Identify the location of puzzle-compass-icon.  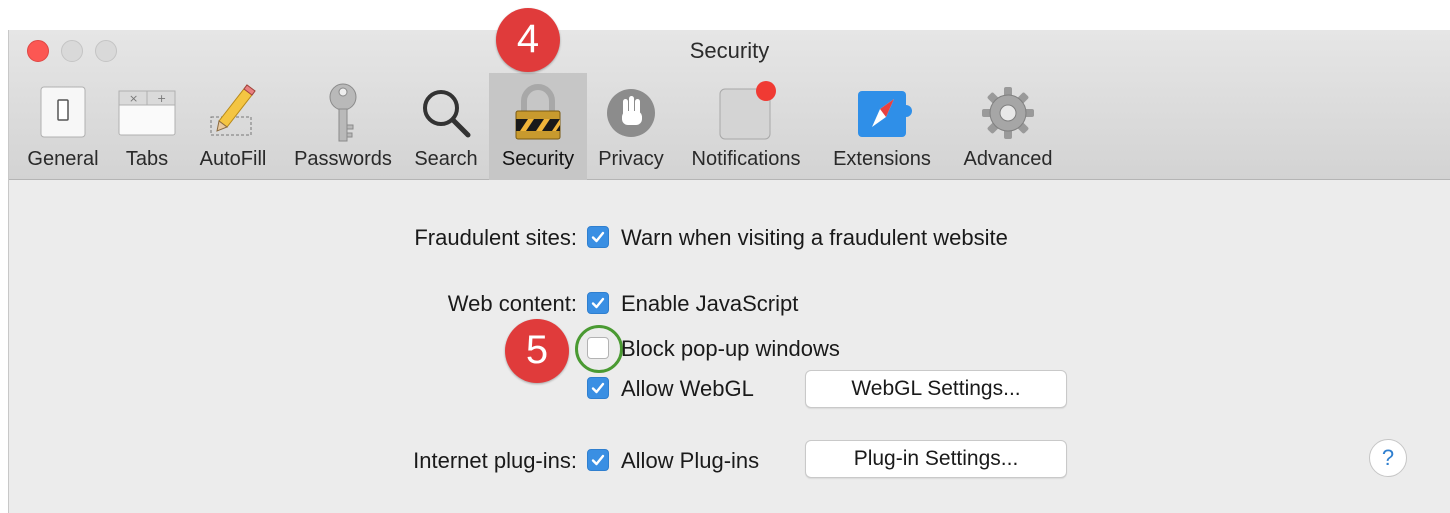
(882, 113).